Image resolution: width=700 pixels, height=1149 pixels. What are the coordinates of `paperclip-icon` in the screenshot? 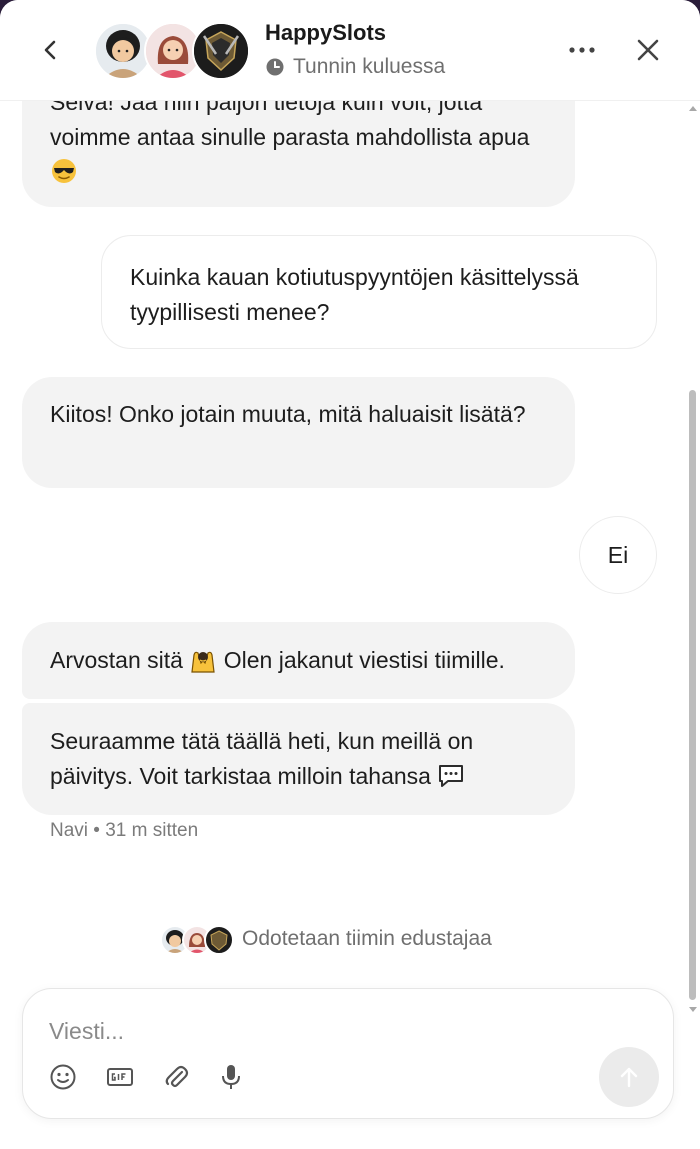 It's located at (177, 1076).